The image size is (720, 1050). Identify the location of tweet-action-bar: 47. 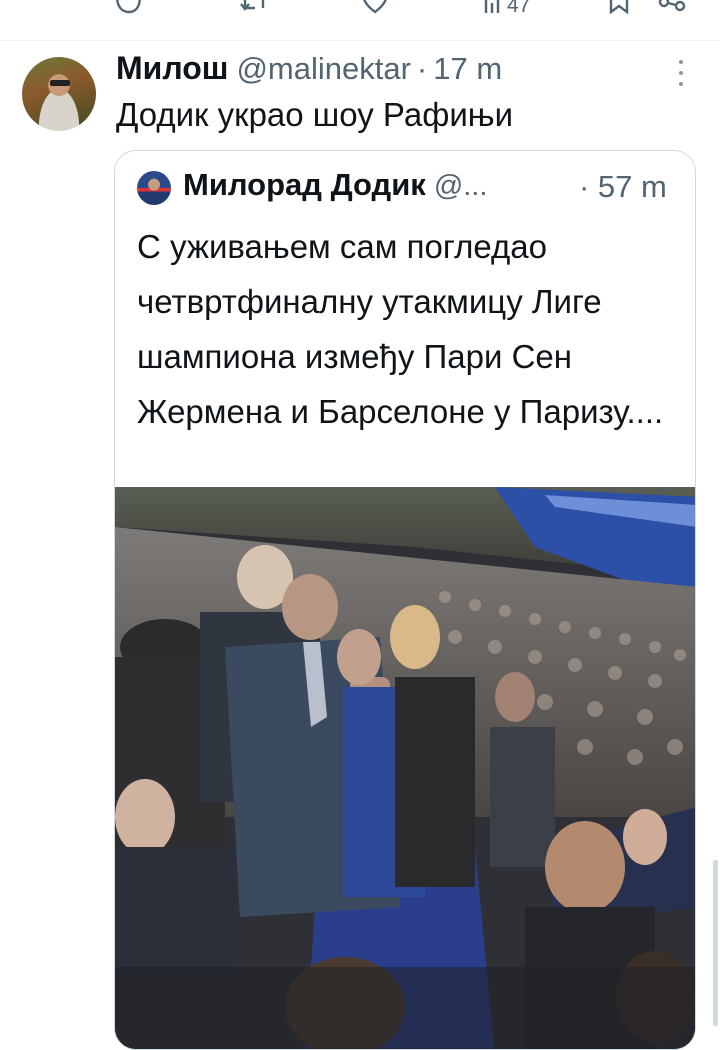
(360, 15).